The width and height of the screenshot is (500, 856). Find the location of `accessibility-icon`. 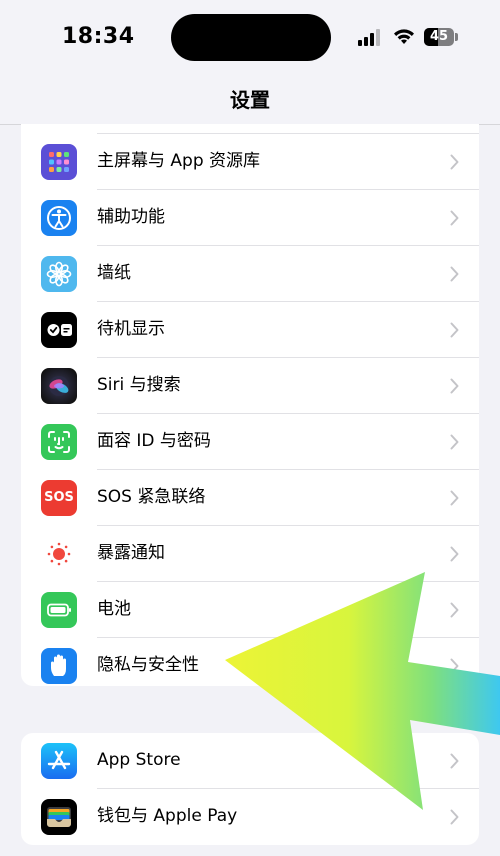

accessibility-icon is located at coordinates (59, 218).